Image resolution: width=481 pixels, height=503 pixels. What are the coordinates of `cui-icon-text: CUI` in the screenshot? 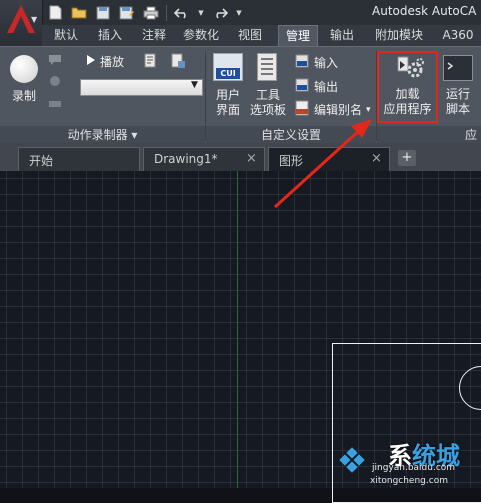 It's located at (228, 73).